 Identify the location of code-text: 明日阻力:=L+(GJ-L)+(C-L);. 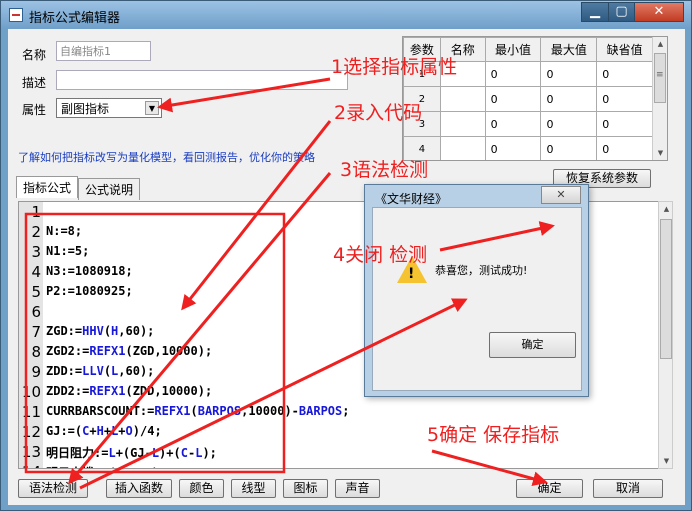
(131, 452).